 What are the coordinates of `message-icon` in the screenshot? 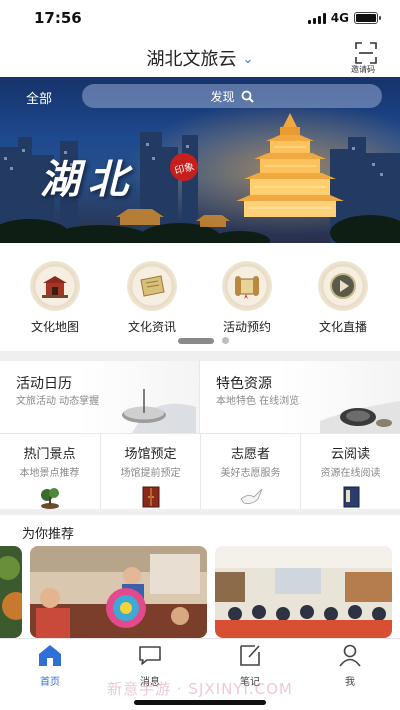 It's located at (150, 655).